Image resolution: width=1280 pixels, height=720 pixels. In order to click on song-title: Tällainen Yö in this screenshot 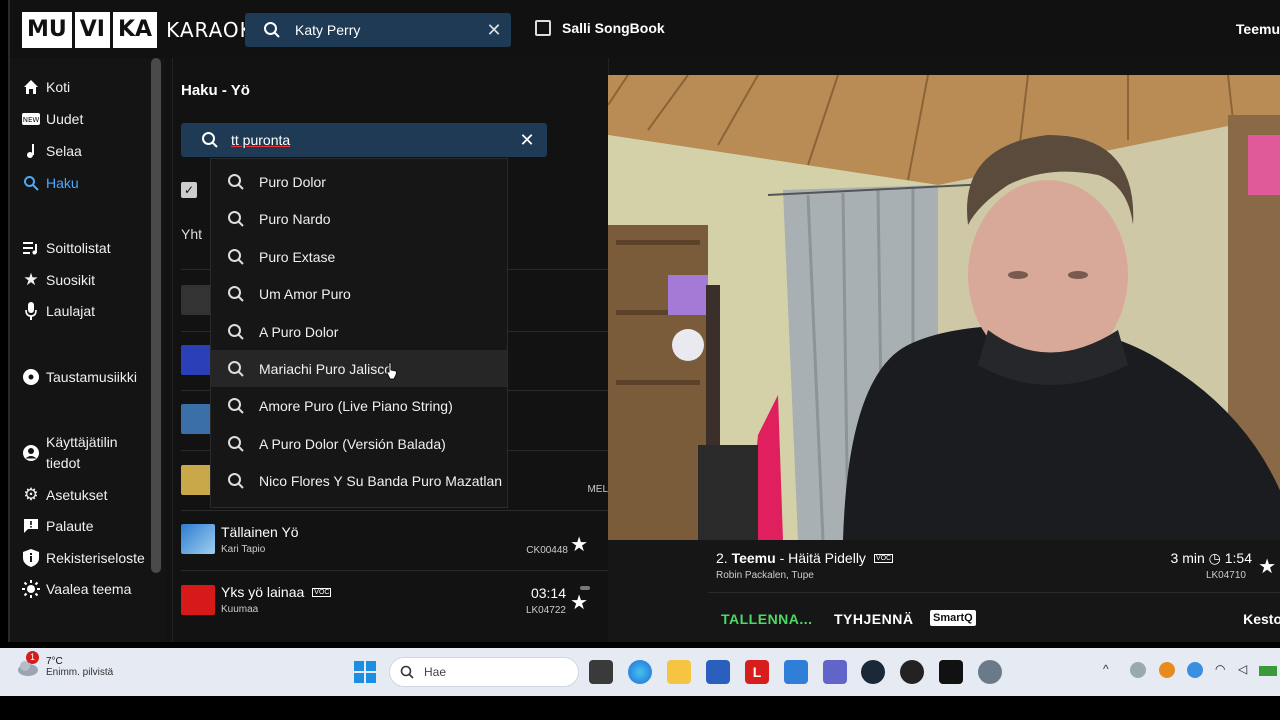, I will do `click(260, 532)`.